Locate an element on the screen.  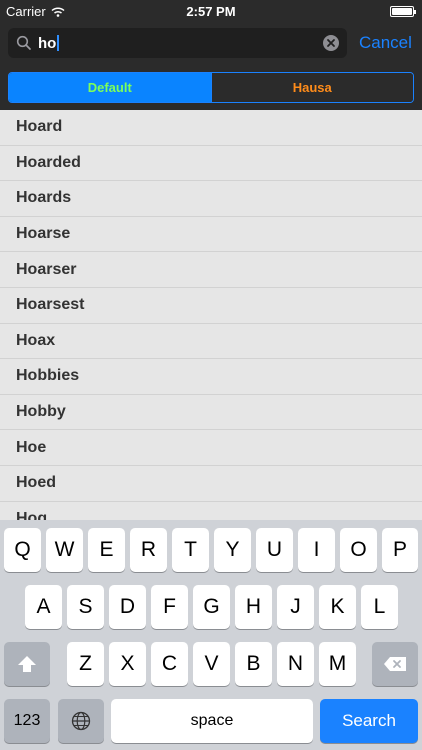
search-input: ho is located at coordinates (177, 43).